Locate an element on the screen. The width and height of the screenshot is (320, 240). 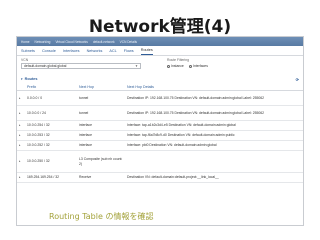
tab-console: Console is located at coordinates (49, 52).